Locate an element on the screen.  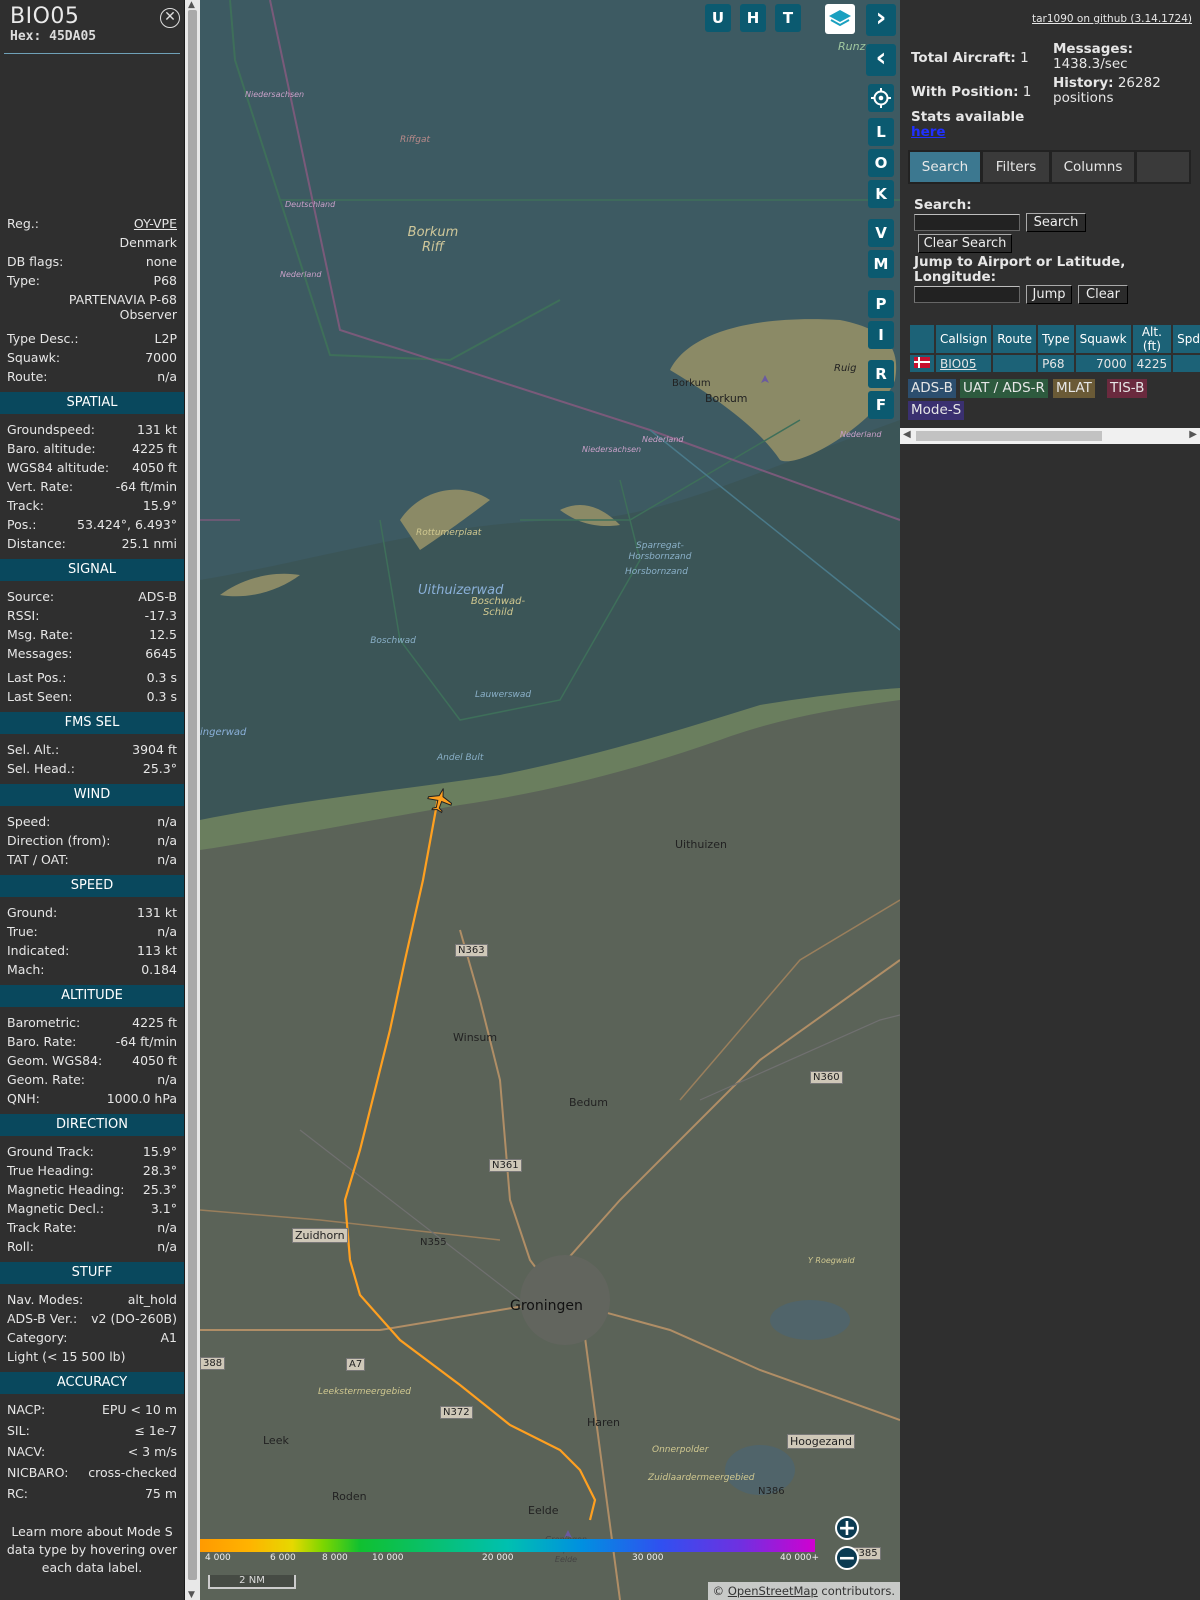
info-label: True: is located at coordinates (22, 931).